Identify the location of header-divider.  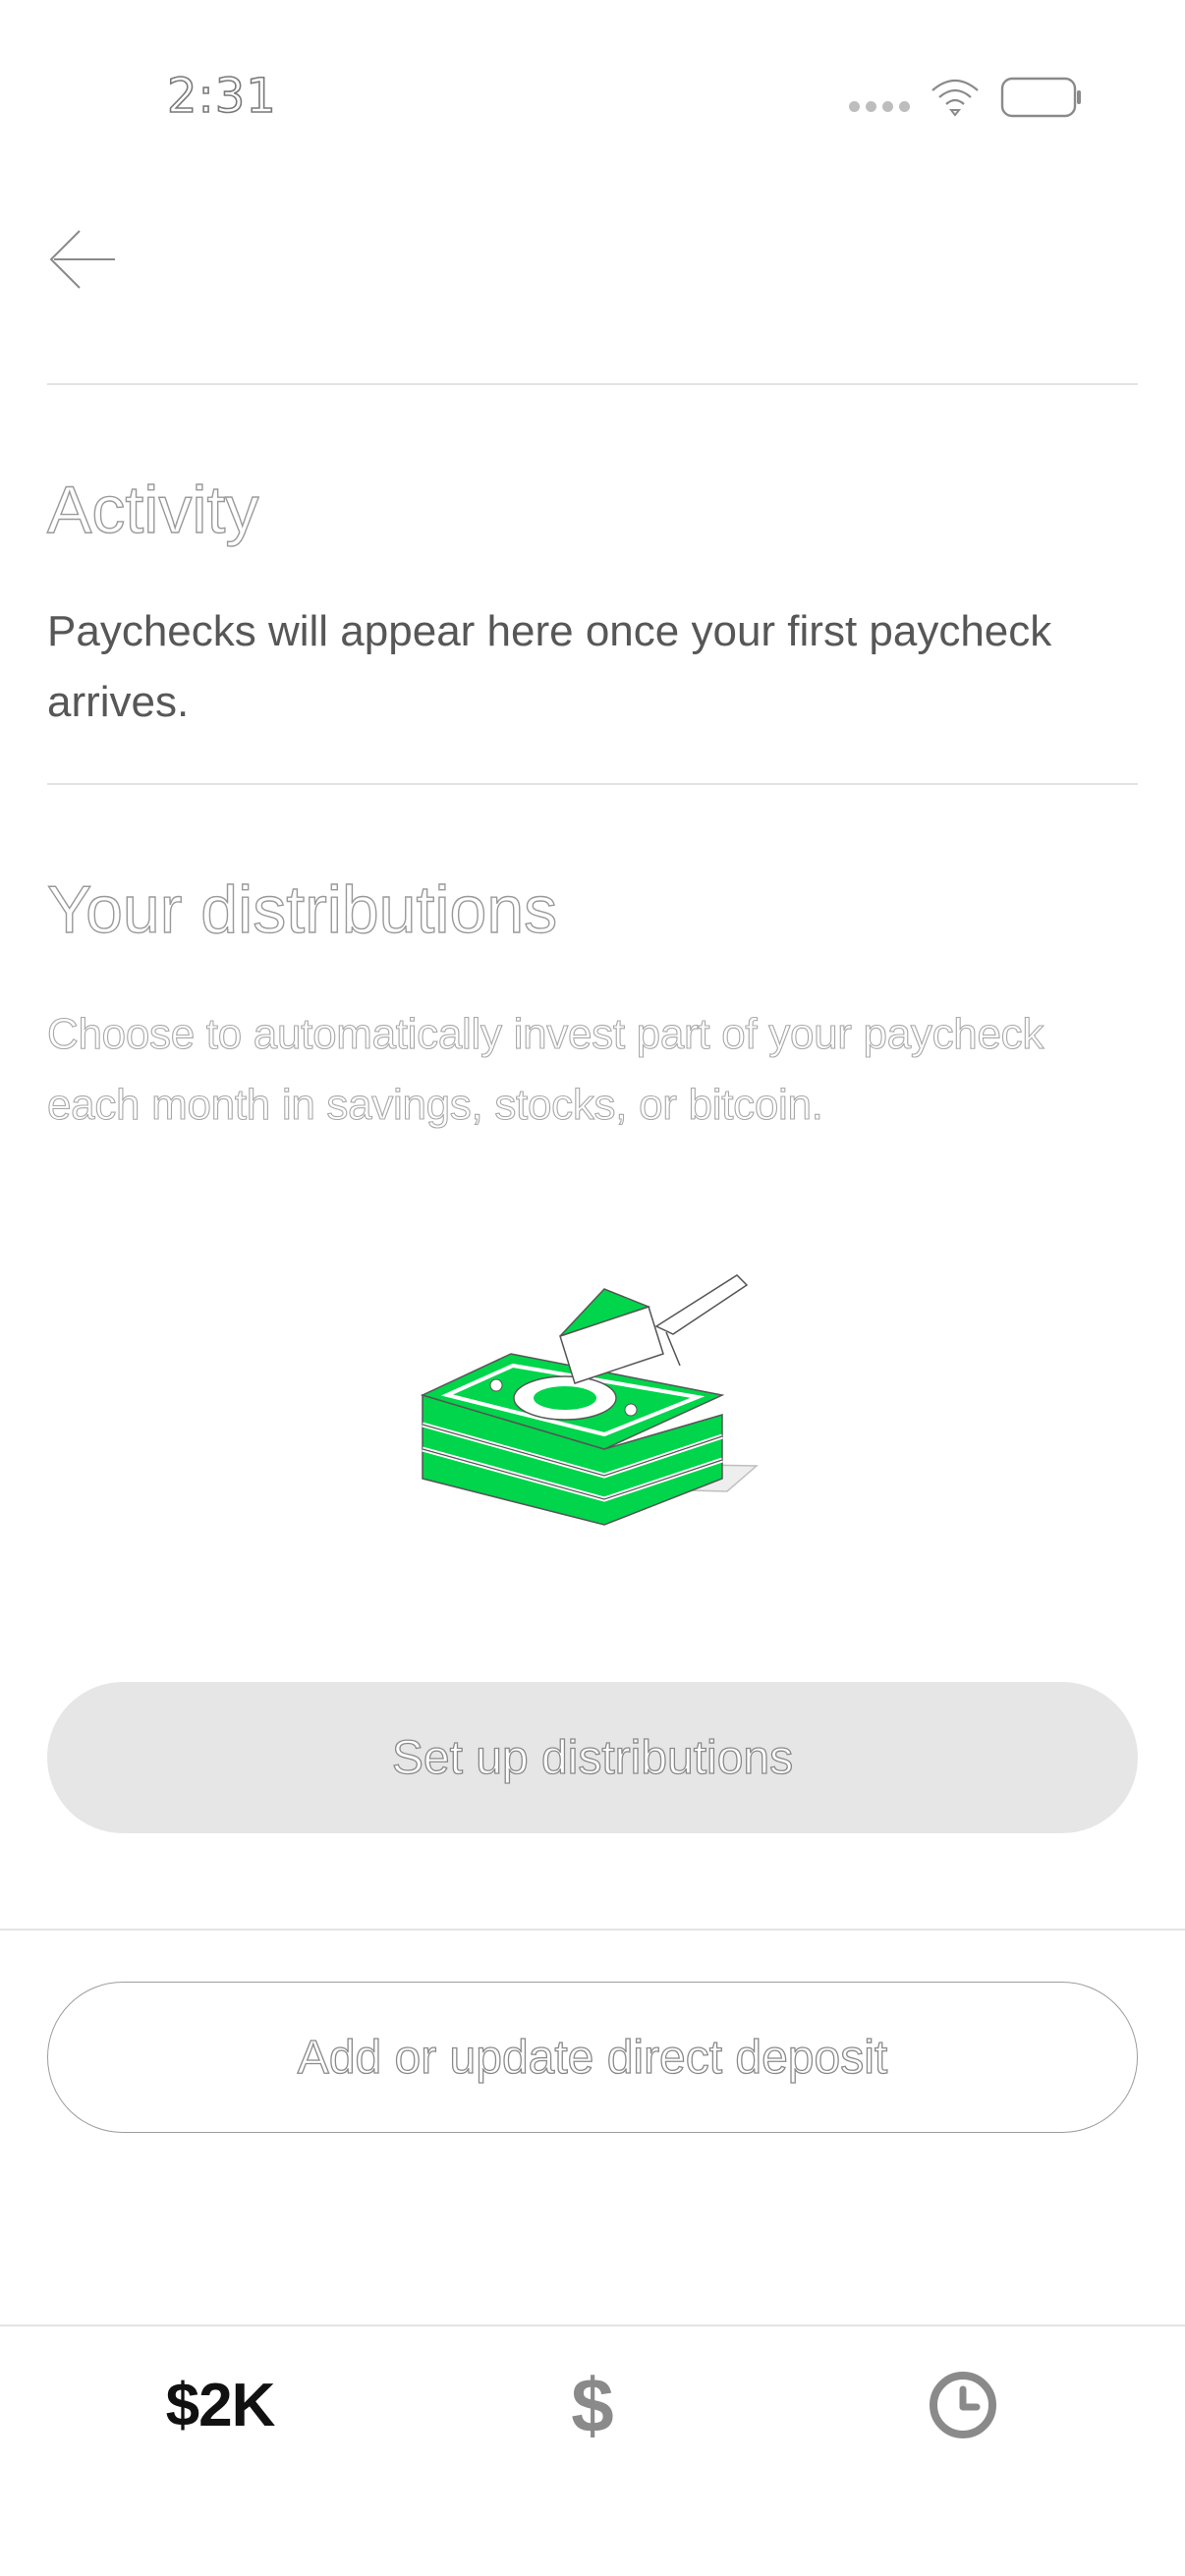
(592, 384).